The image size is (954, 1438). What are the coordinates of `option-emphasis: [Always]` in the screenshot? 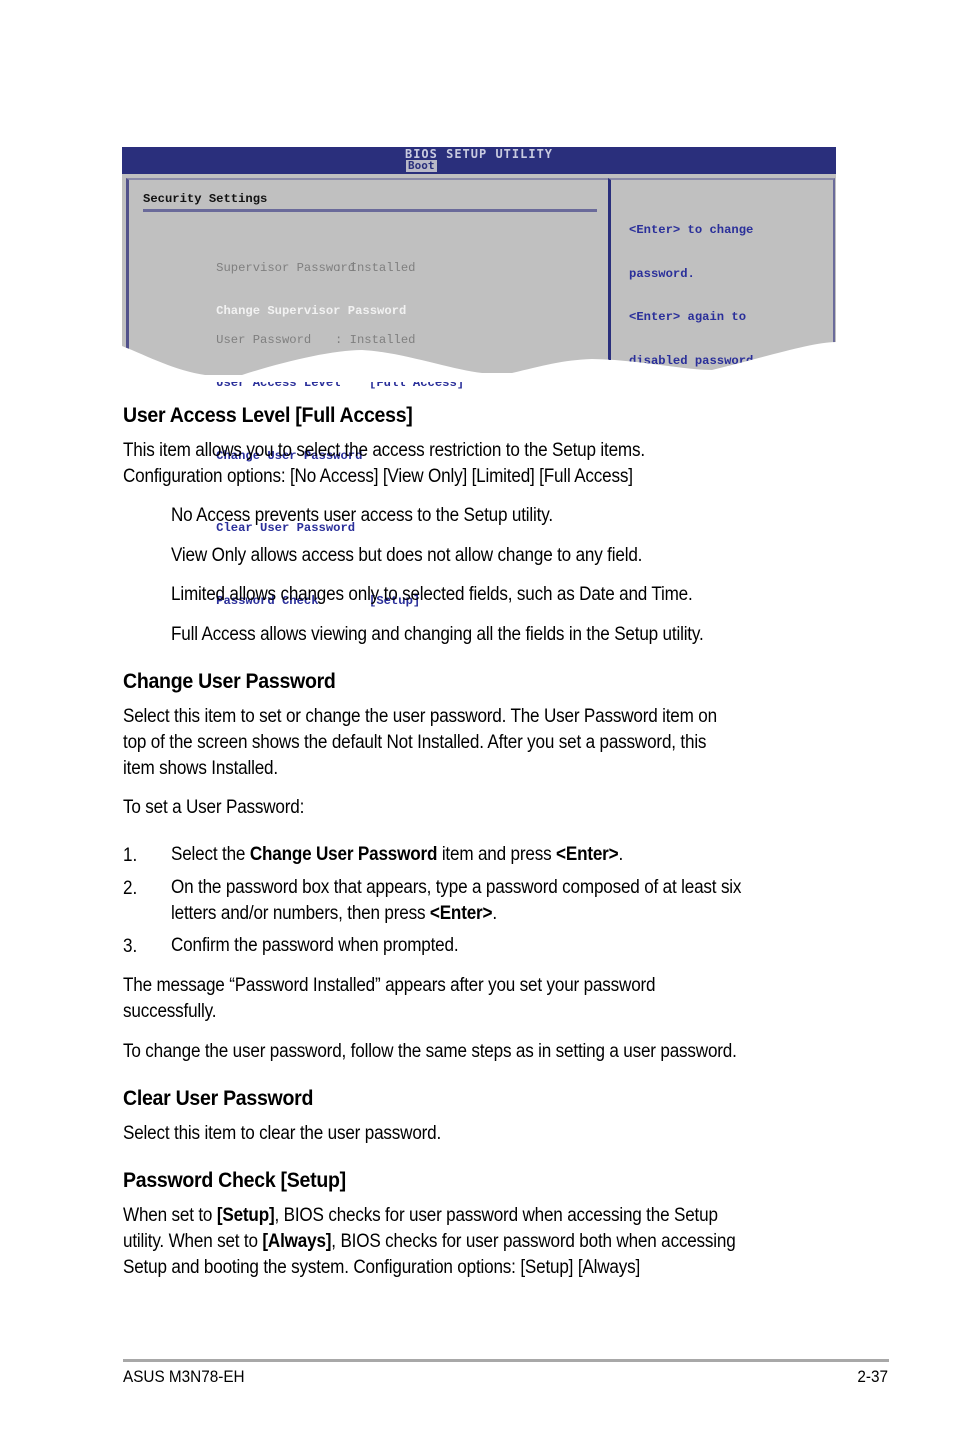 It's located at (297, 1241).